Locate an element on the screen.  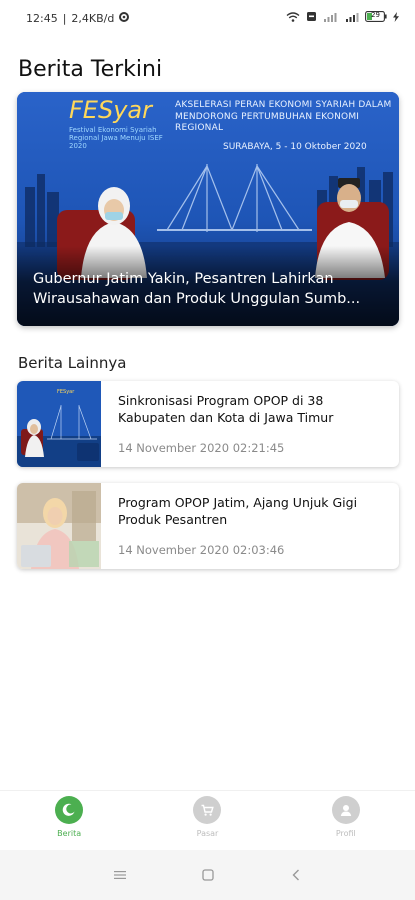
nav-label-pasar: Pasar is located at coordinates (207, 833).